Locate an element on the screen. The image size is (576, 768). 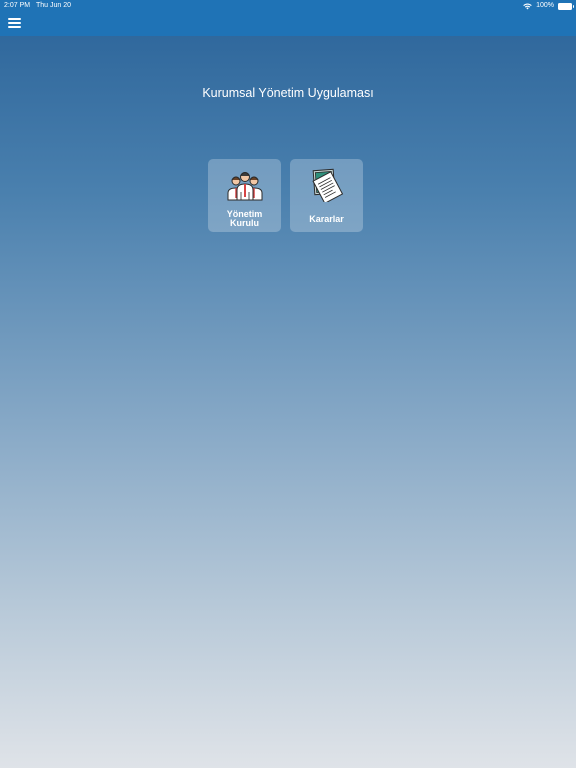
navigation-bar is located at coordinates (288, 24).